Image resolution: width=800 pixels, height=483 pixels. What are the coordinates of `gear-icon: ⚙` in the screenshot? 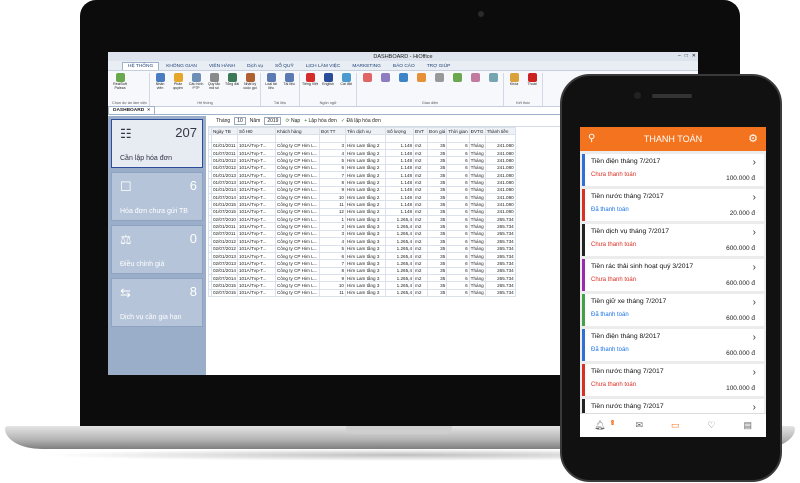 It's located at (753, 138).